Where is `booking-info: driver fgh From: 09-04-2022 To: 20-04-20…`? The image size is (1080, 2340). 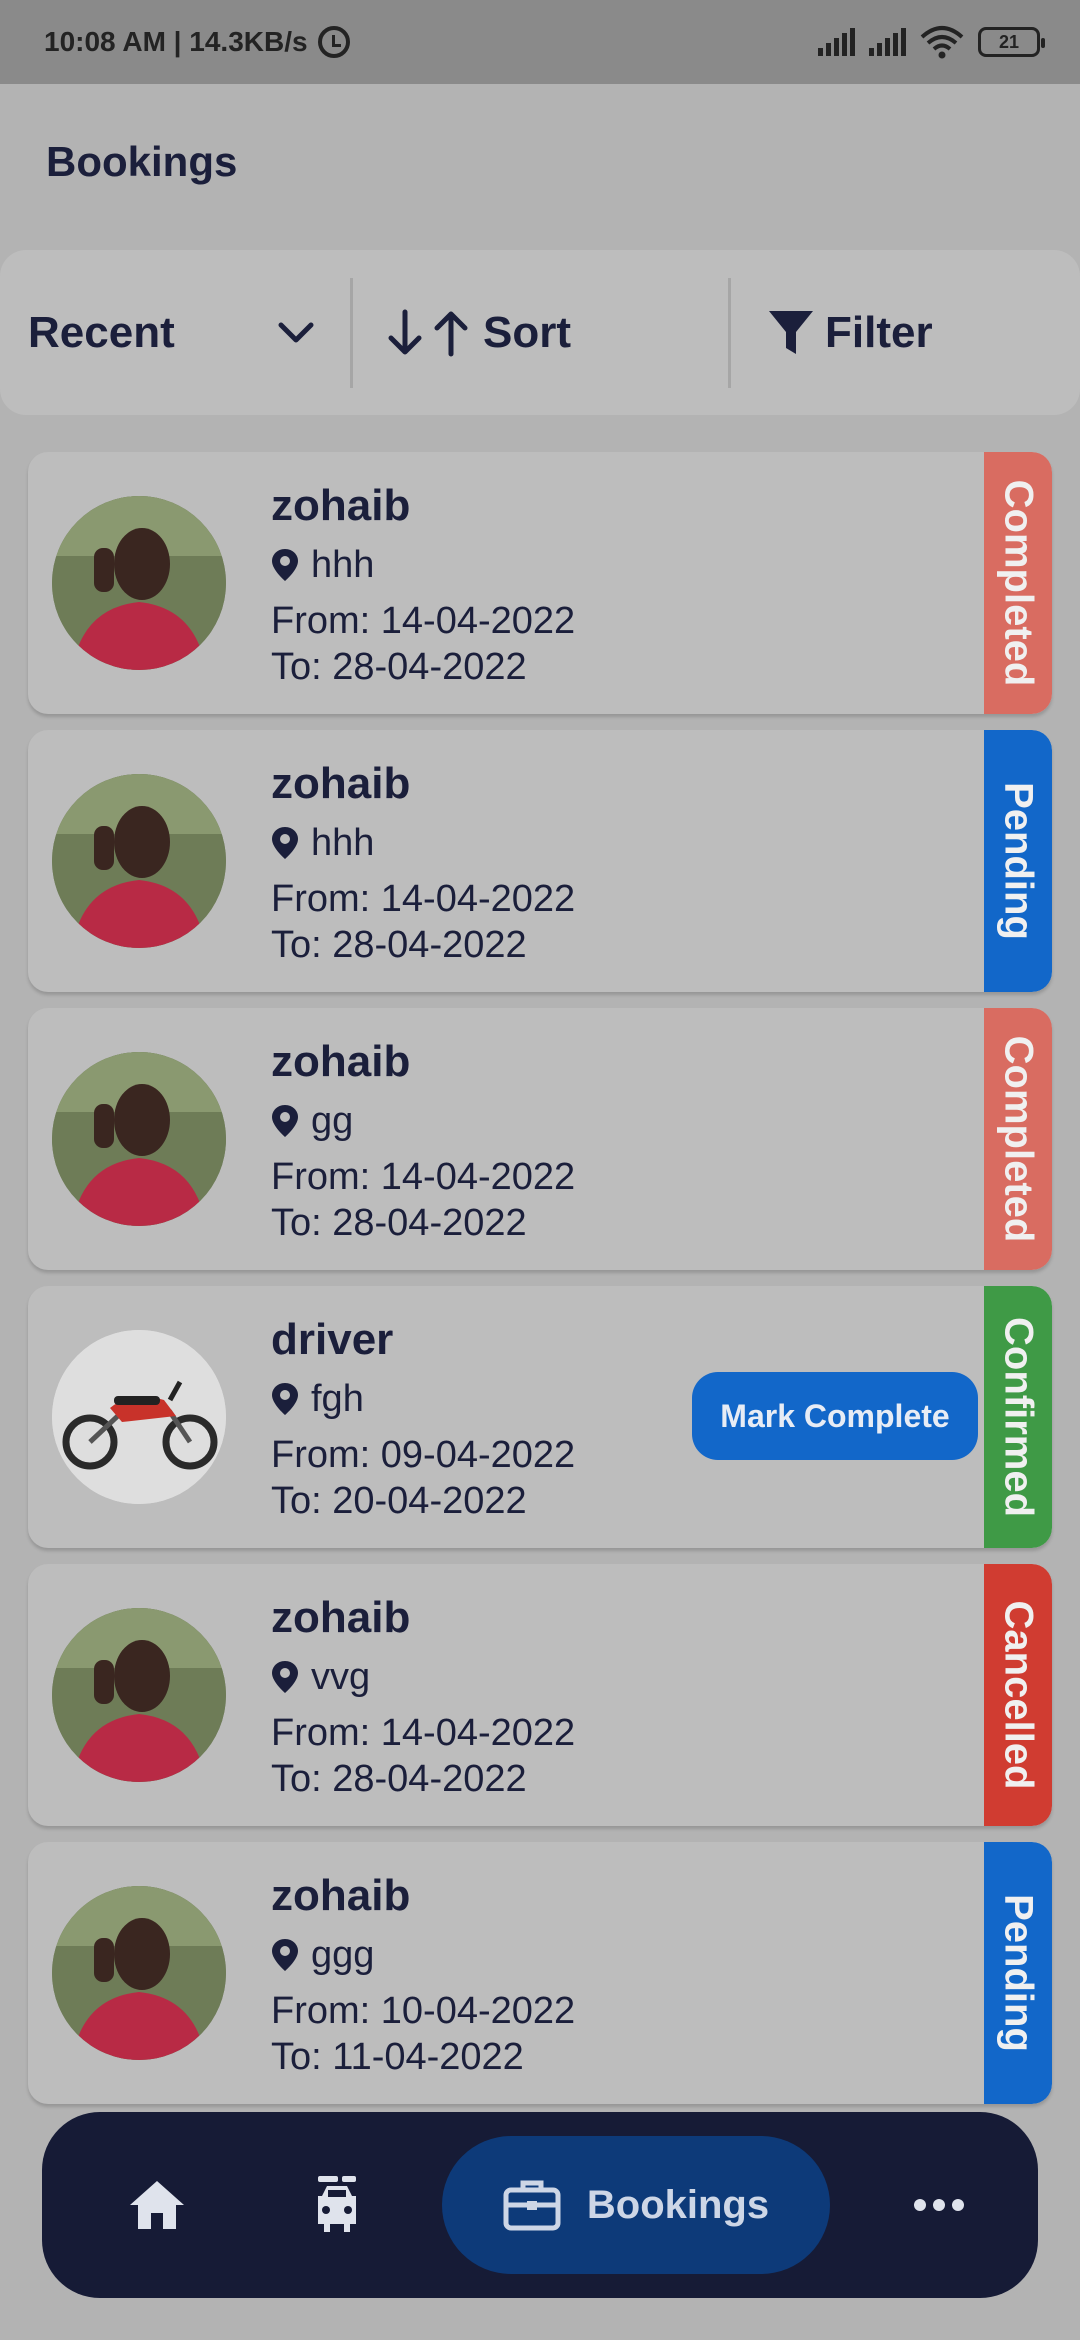
booking-info: driver fgh From: 09-04-2022 To: 20-04-20… is located at coordinates (423, 1419).